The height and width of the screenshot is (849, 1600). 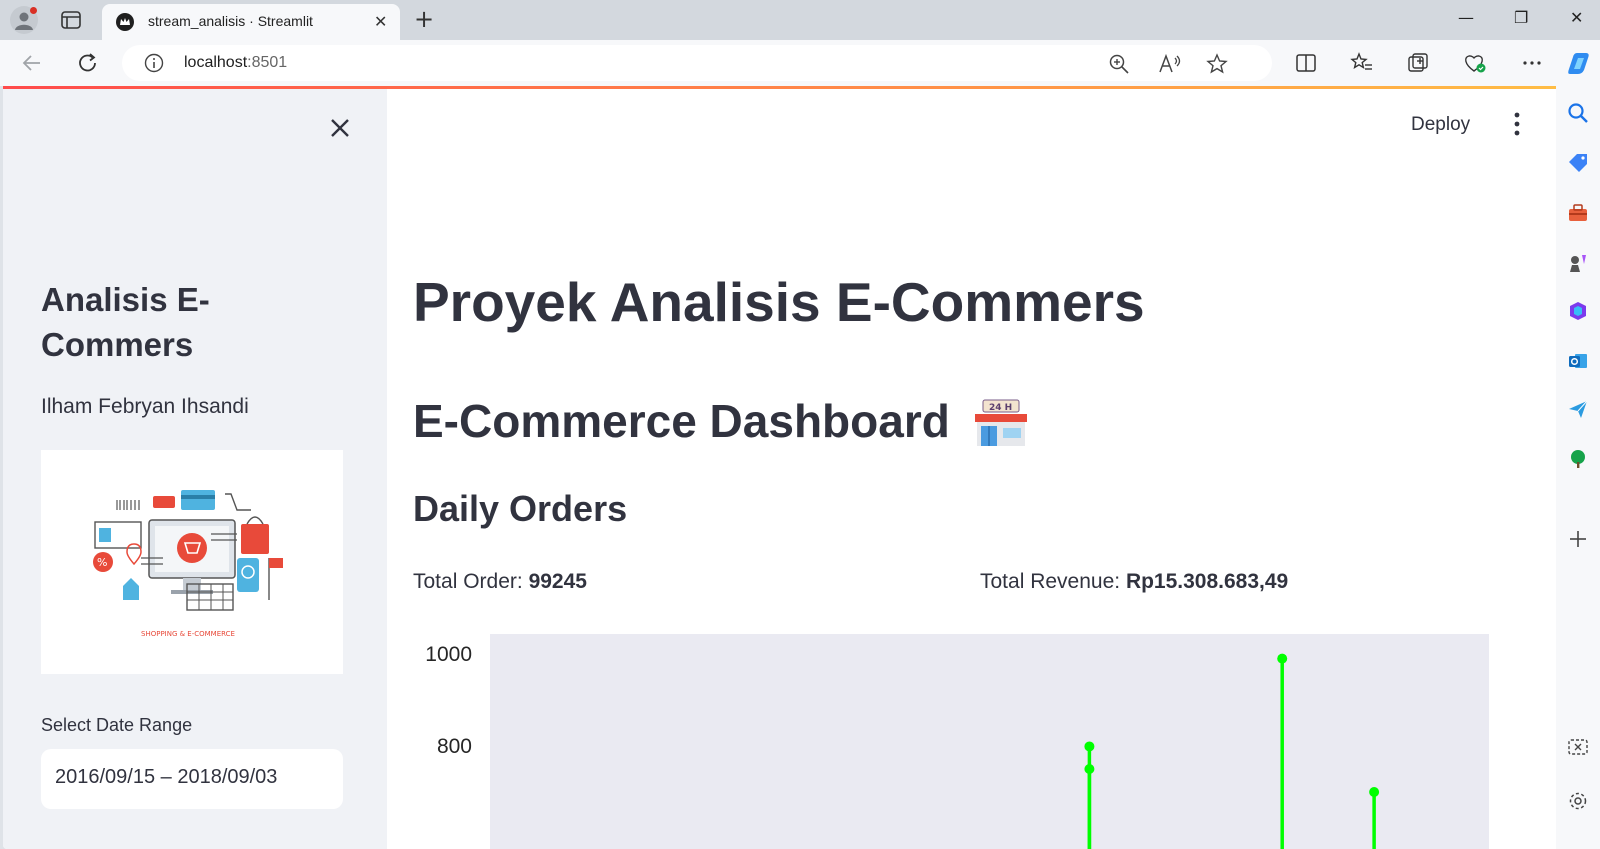 I want to click on total-revenue-metric: Total Revenue: Rp15.308.683,49, so click(x=1134, y=582).